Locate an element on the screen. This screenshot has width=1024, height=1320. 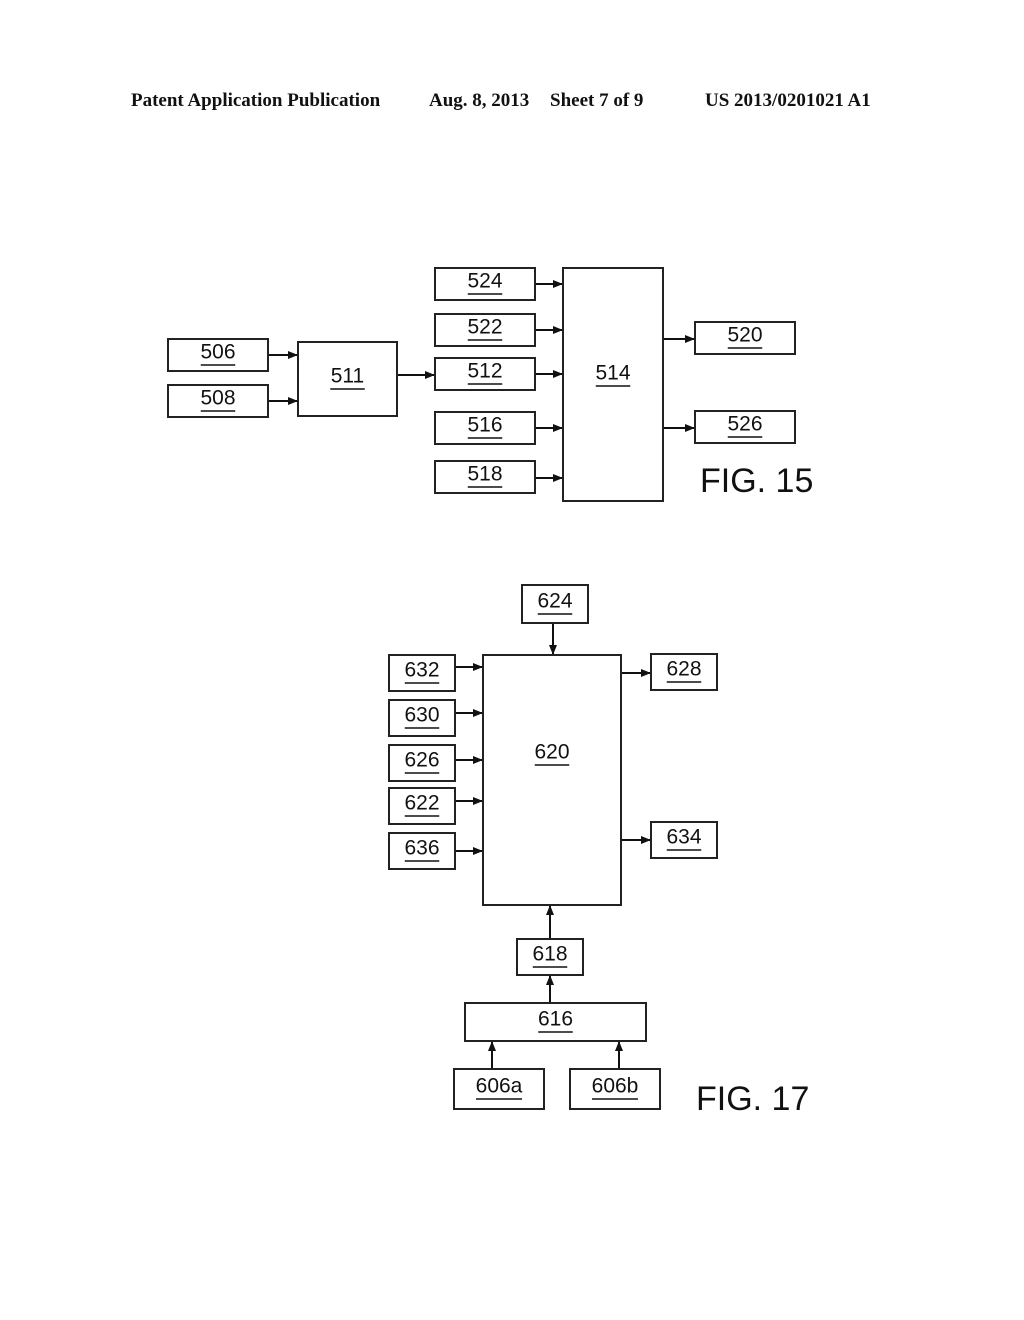
block-630: 630 is located at coordinates (422, 718).